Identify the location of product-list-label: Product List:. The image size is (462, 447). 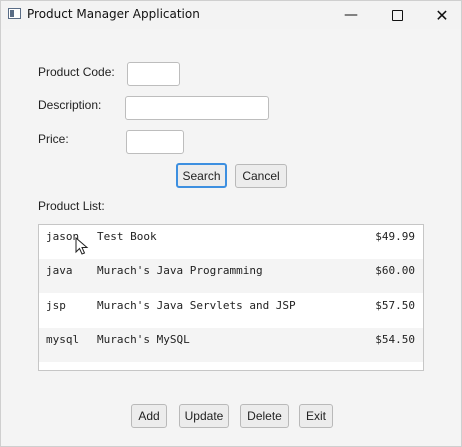
(71, 206).